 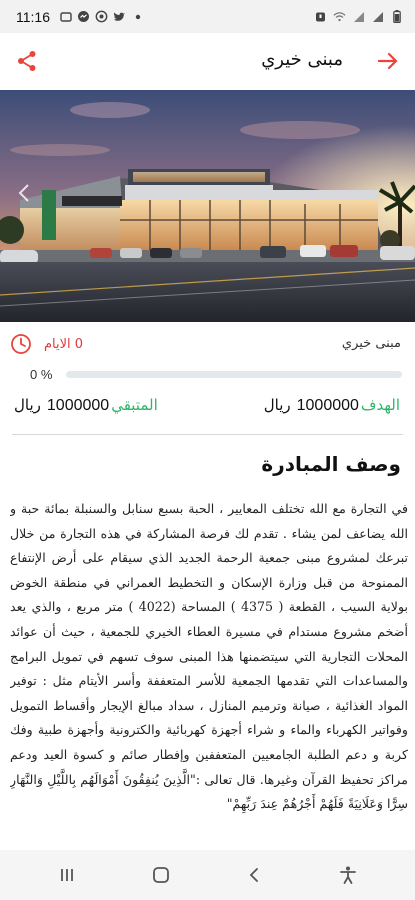 I want to click on arrow-right-icon, so click(x=388, y=61).